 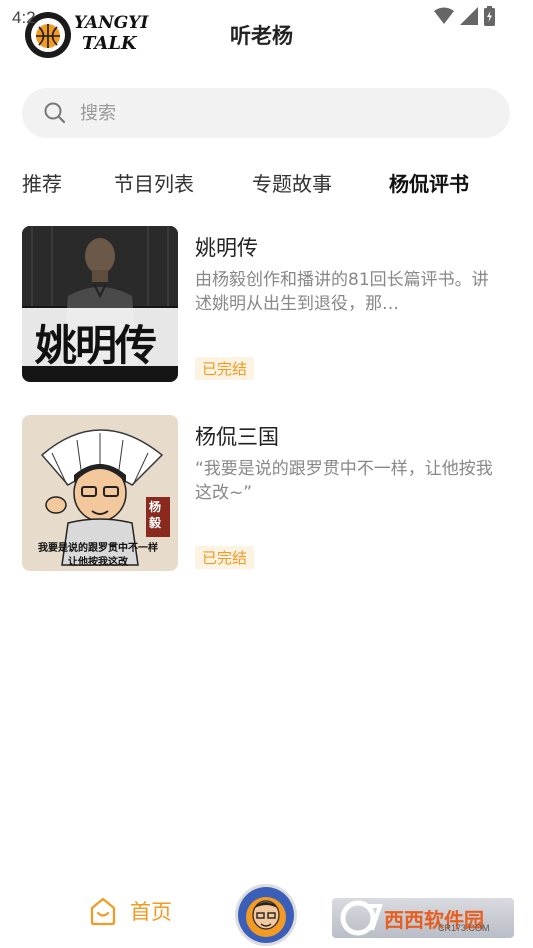 I want to click on battery-icon, so click(x=489, y=16).